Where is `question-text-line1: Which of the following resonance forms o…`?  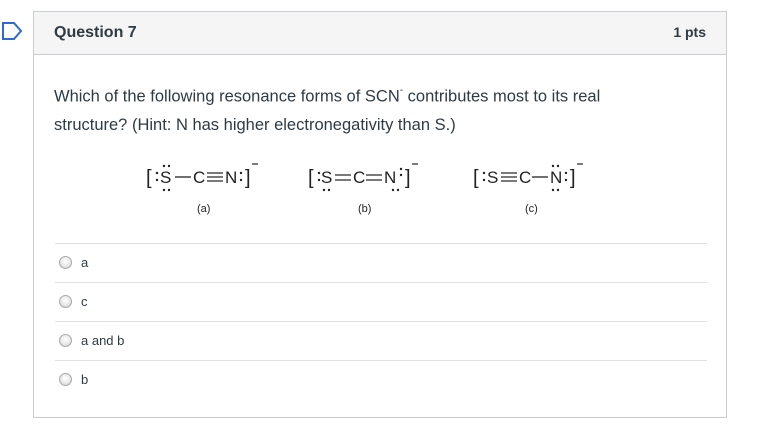 question-text-line1: Which of the following resonance forms o… is located at coordinates (227, 96).